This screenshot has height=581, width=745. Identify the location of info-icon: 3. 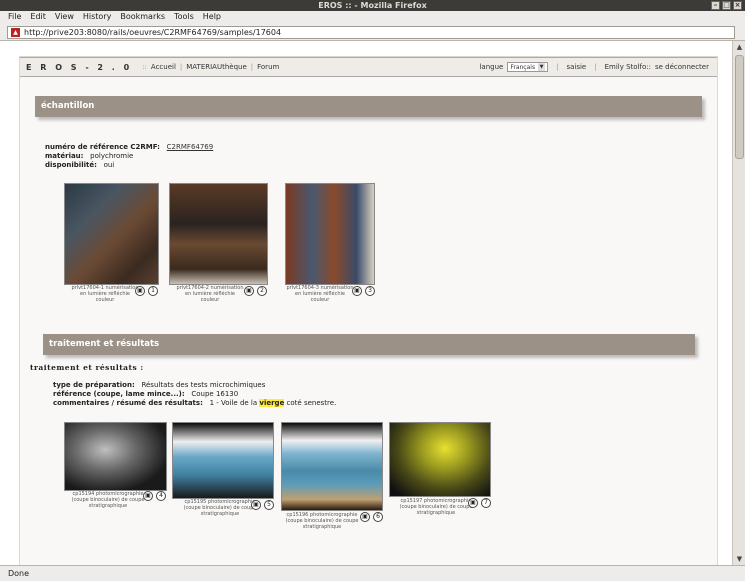
(370, 291).